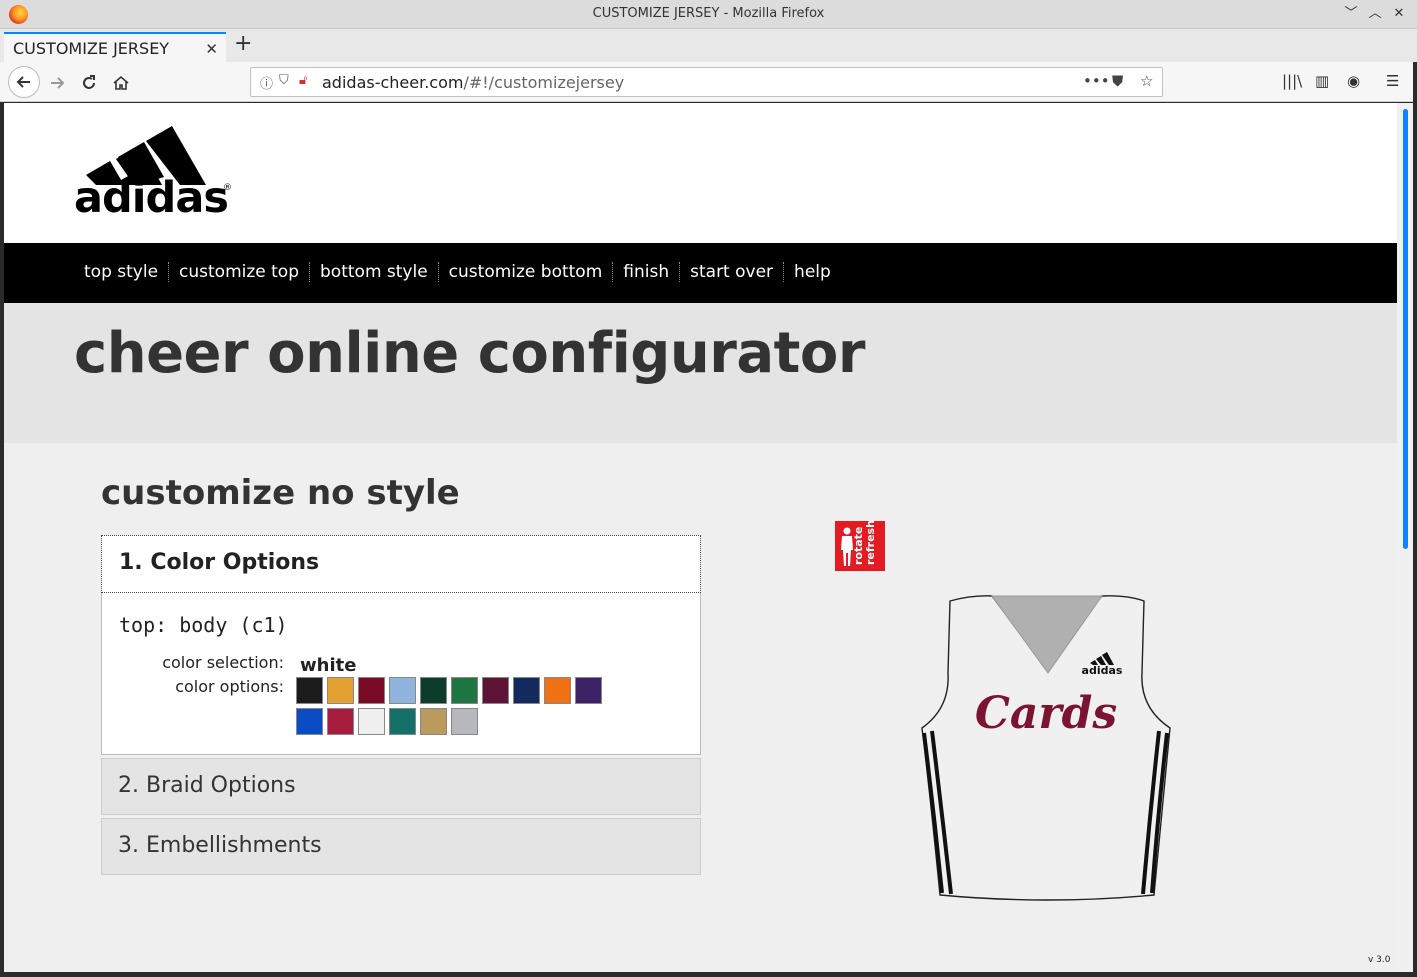  I want to click on tab-customize-jersey: CUSTOMIZE JERSEY ✕, so click(115, 47).